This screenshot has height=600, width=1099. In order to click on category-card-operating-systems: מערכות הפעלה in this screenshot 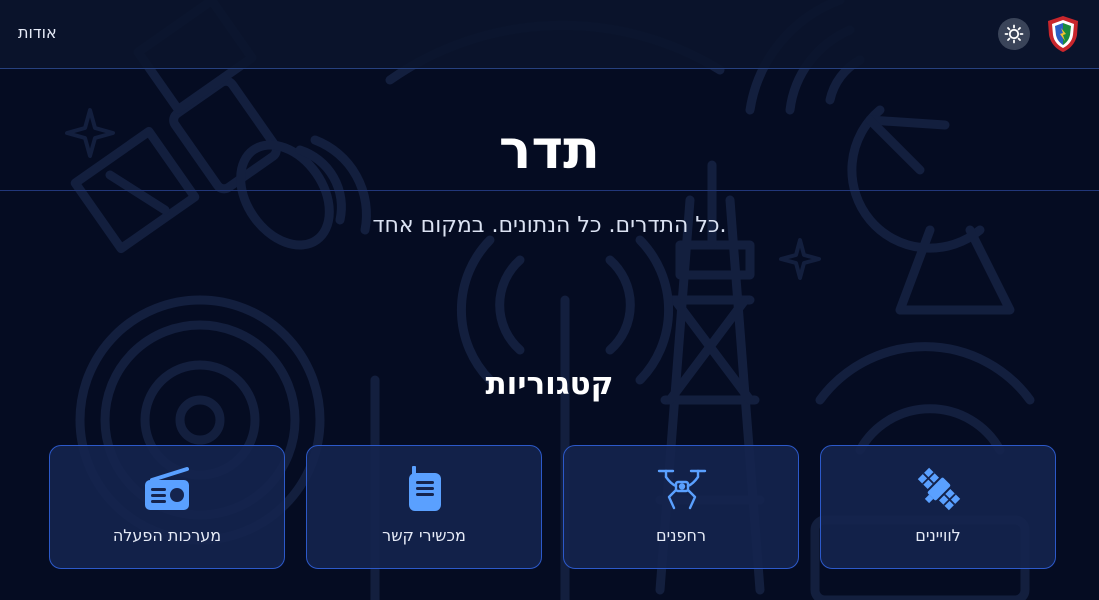, I will do `click(167, 507)`.